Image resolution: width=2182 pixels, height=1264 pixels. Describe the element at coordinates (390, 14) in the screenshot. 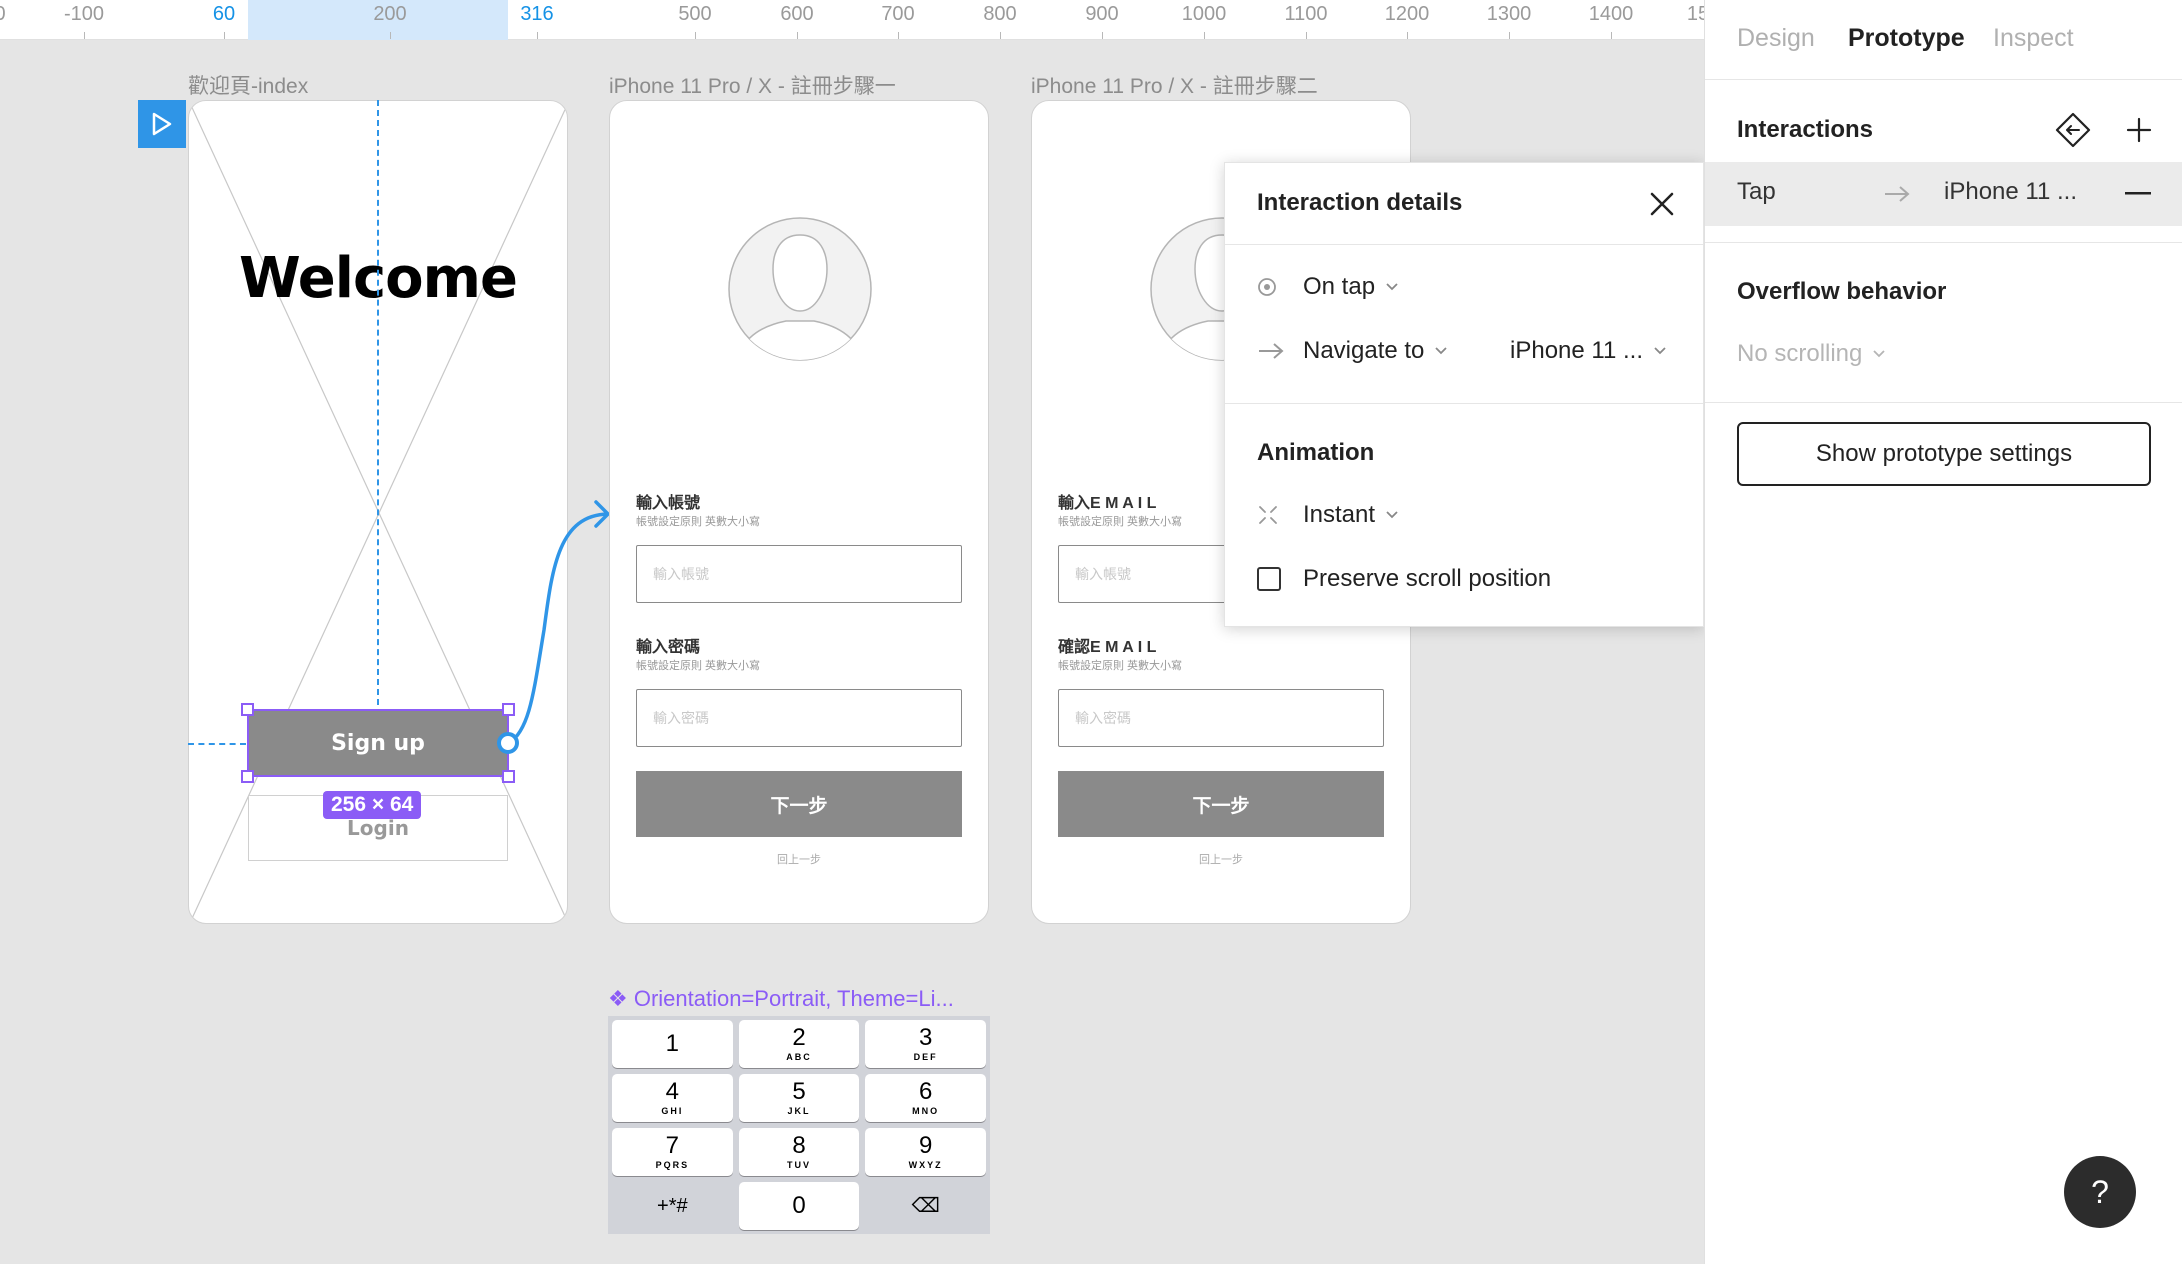

I see `ruler-tick: 200` at that location.